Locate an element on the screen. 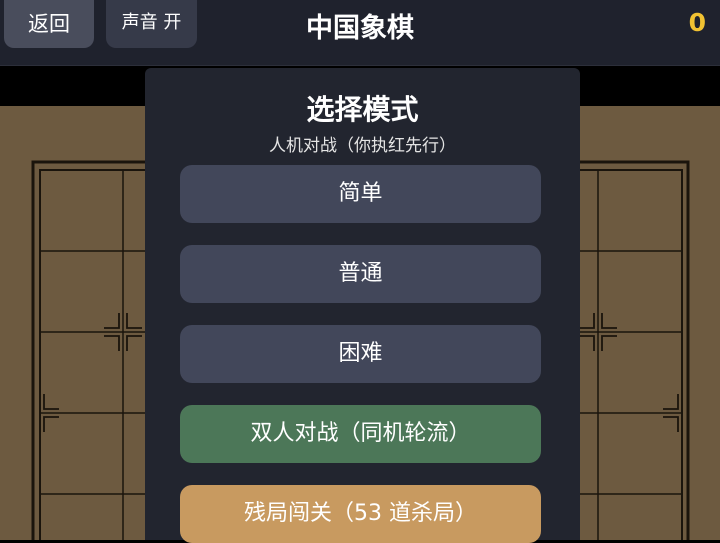  score-display: 0 is located at coordinates (697, 22).